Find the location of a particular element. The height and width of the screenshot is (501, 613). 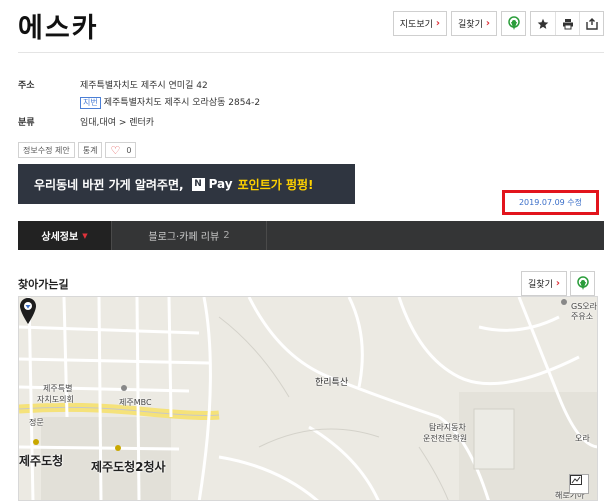

map-expand-button is located at coordinates (579, 484).